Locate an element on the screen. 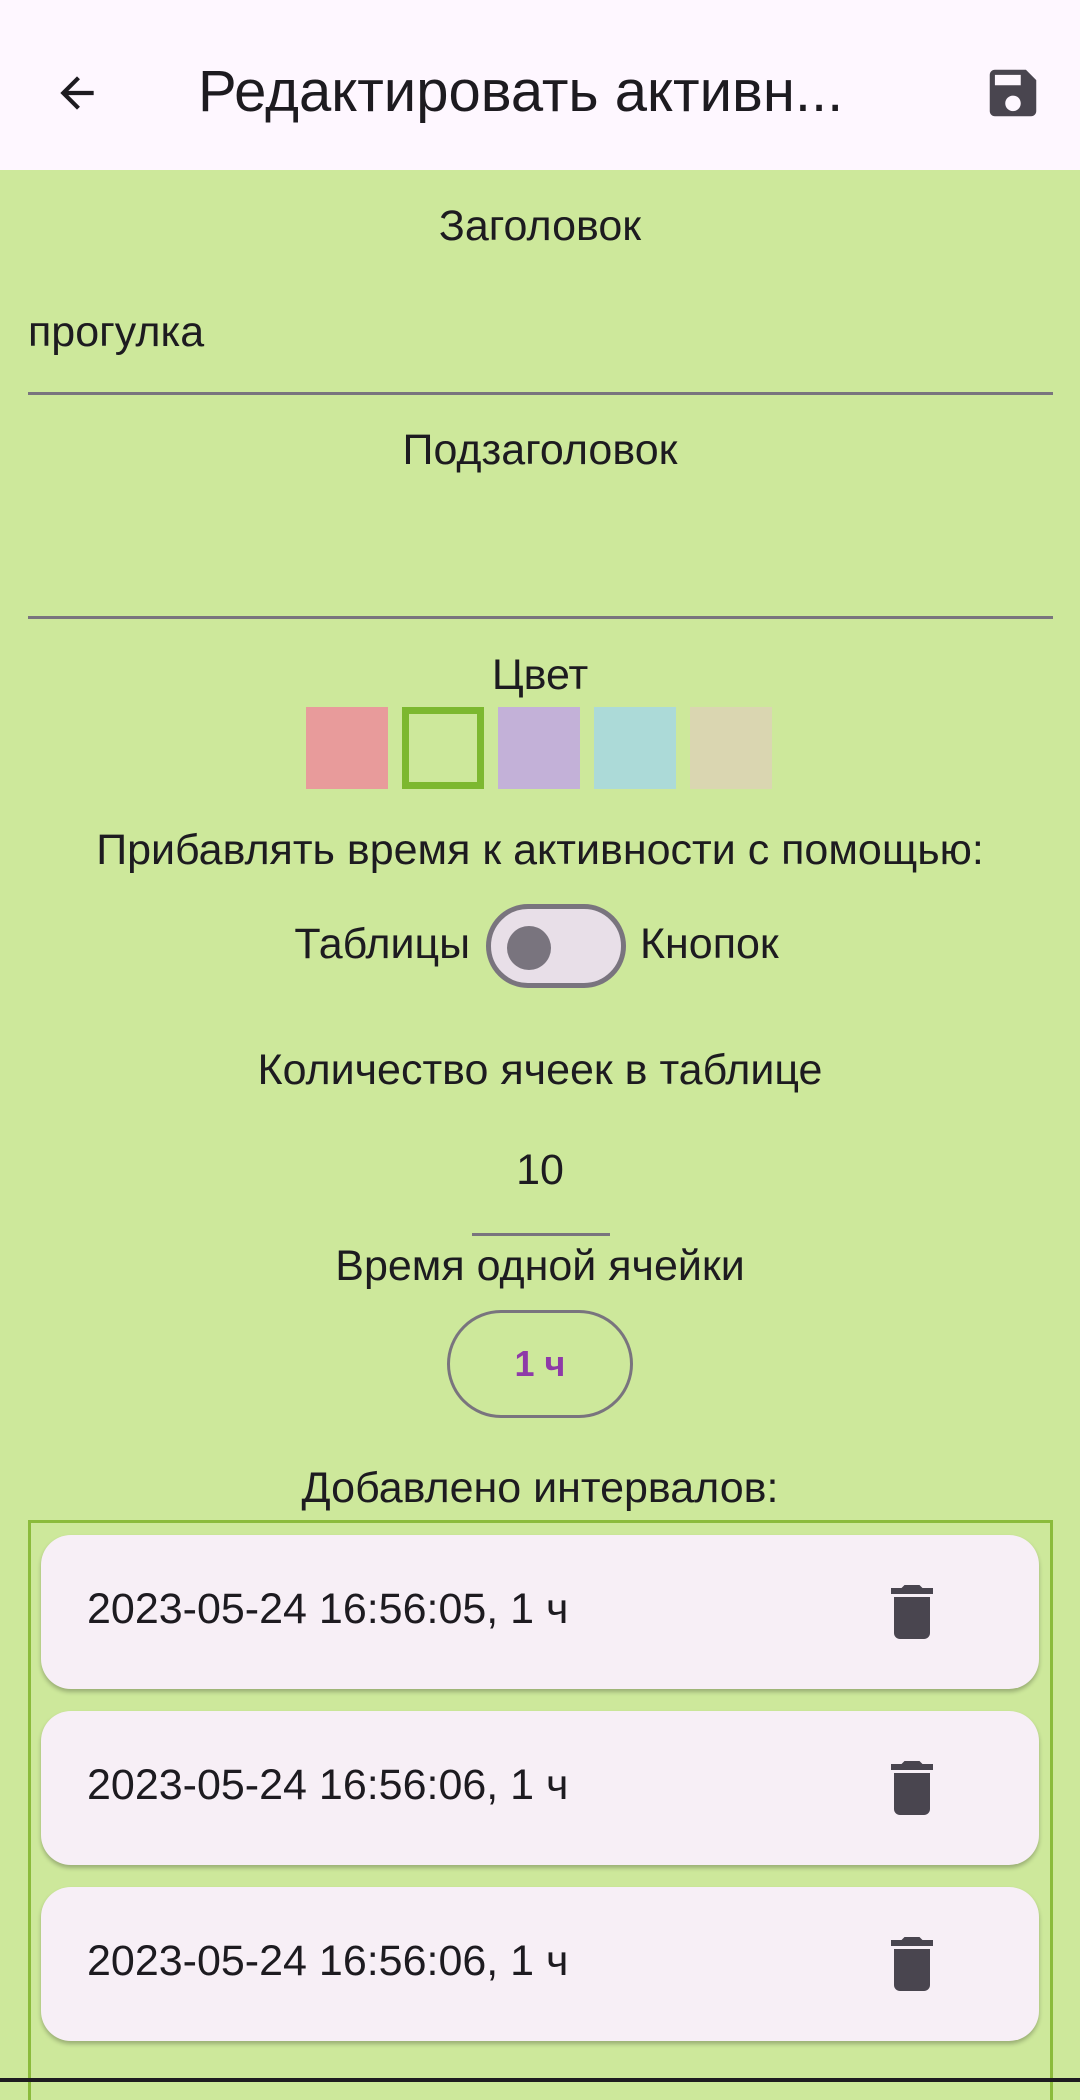 This screenshot has width=1080, height=2100. color-label: Цвет is located at coordinates (540, 675).